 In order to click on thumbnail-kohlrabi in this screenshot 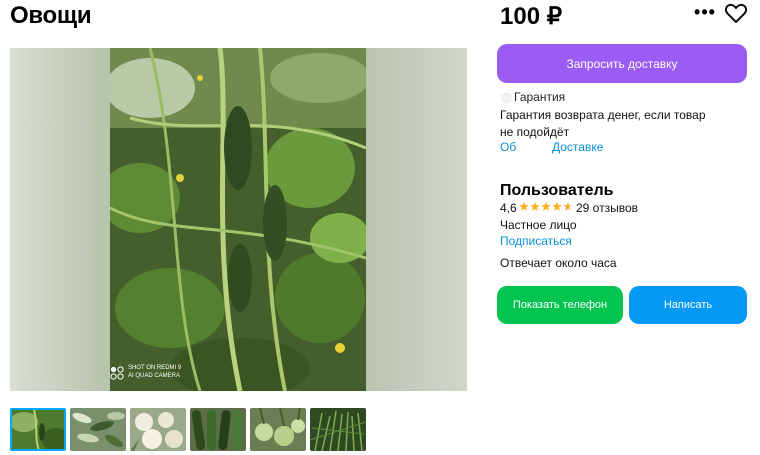, I will do `click(278, 429)`.